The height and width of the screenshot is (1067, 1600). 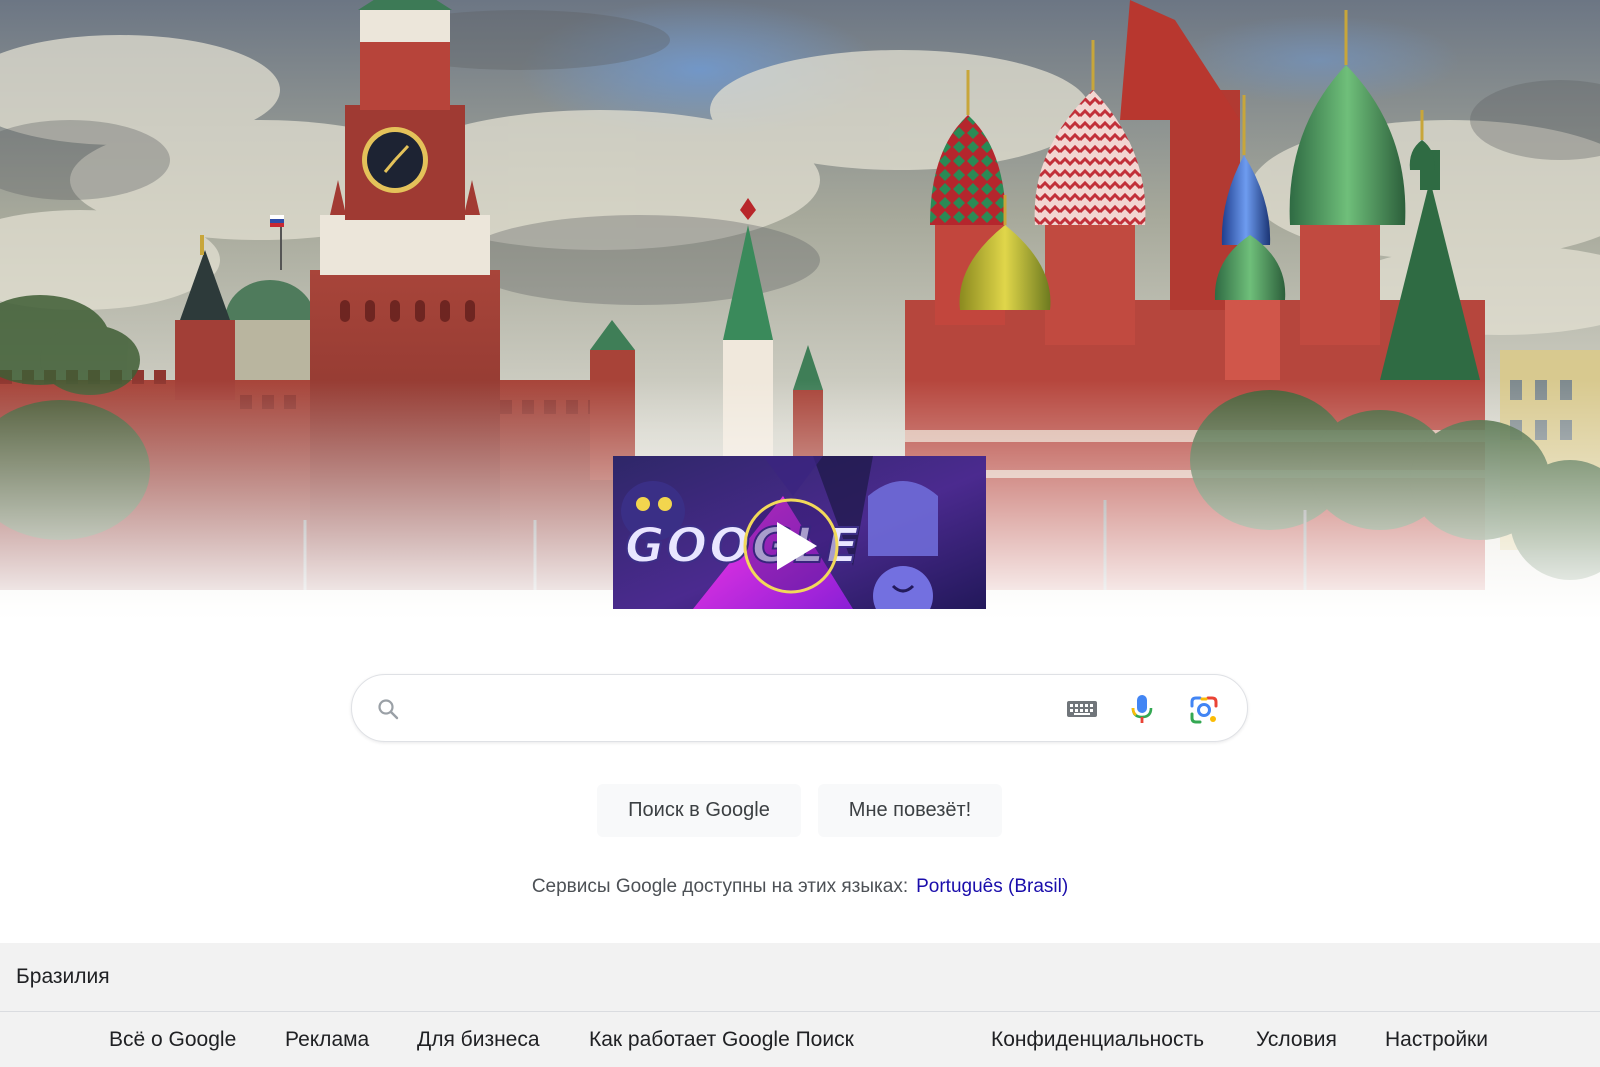 What do you see at coordinates (748, 710) in the screenshot?
I see `search-input` at bounding box center [748, 710].